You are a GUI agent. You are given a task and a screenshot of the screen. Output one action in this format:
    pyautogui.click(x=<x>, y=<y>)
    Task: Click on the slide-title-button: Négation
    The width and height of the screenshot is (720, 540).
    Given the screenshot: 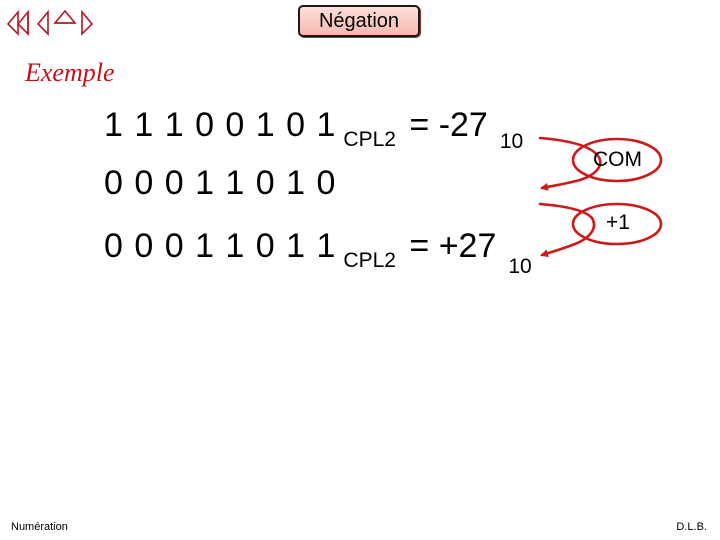 What is the action you would take?
    pyautogui.click(x=359, y=21)
    